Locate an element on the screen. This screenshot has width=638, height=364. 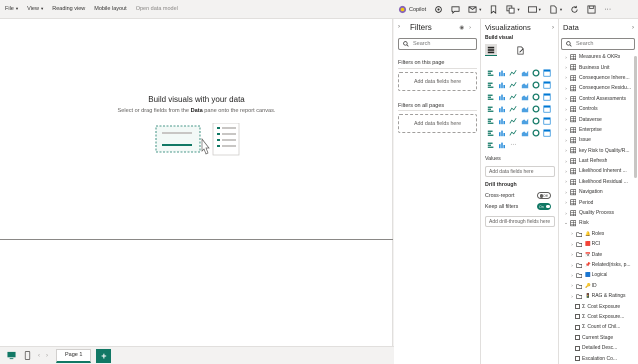
smart-narrative-icon is located at coordinates (535, 133).